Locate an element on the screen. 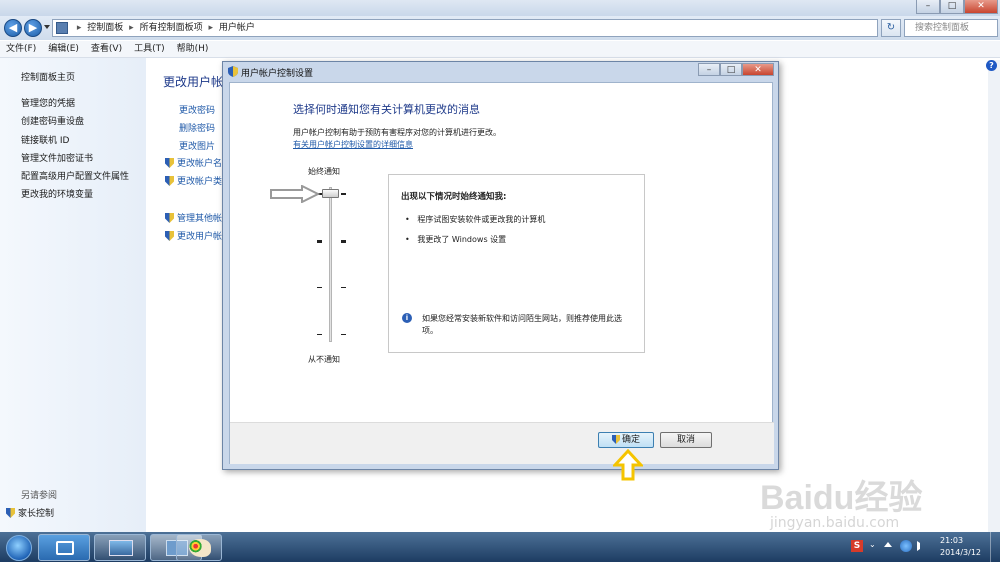 This screenshot has width=1000, height=562. paint-palette-icon is located at coordinates (200, 548).